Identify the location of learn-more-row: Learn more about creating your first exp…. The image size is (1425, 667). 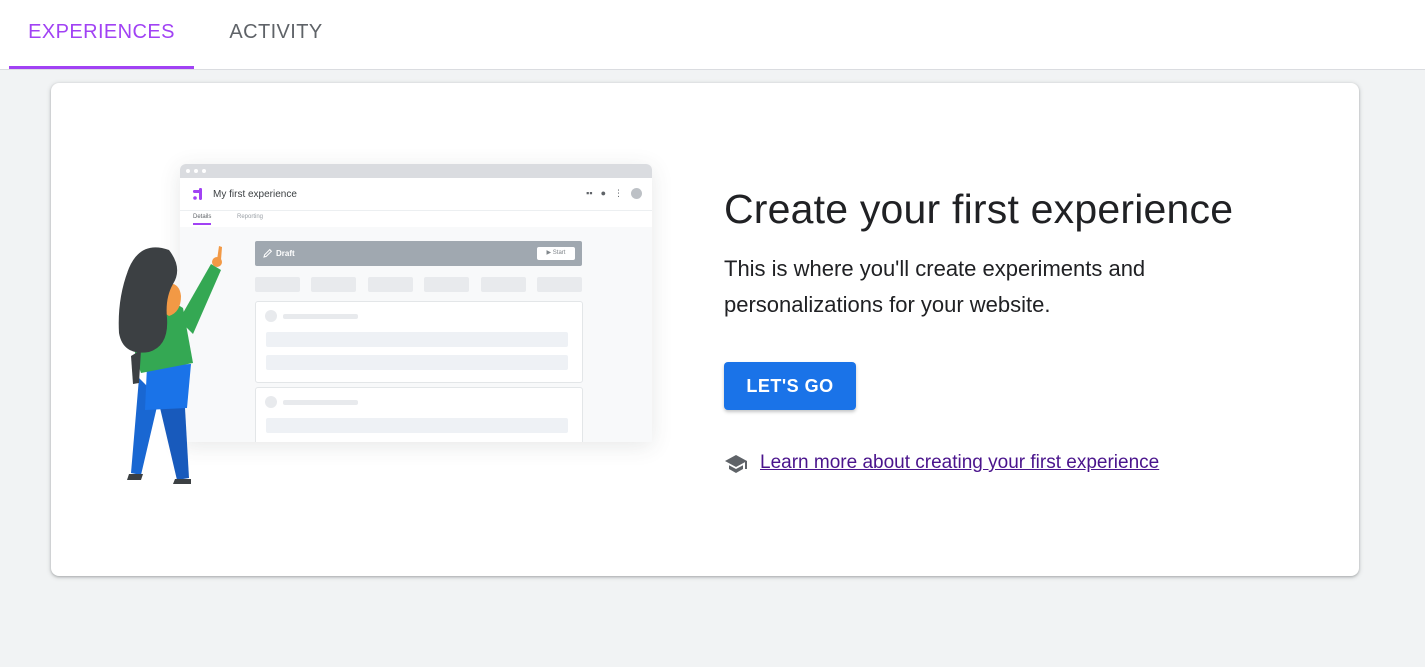
(941, 463).